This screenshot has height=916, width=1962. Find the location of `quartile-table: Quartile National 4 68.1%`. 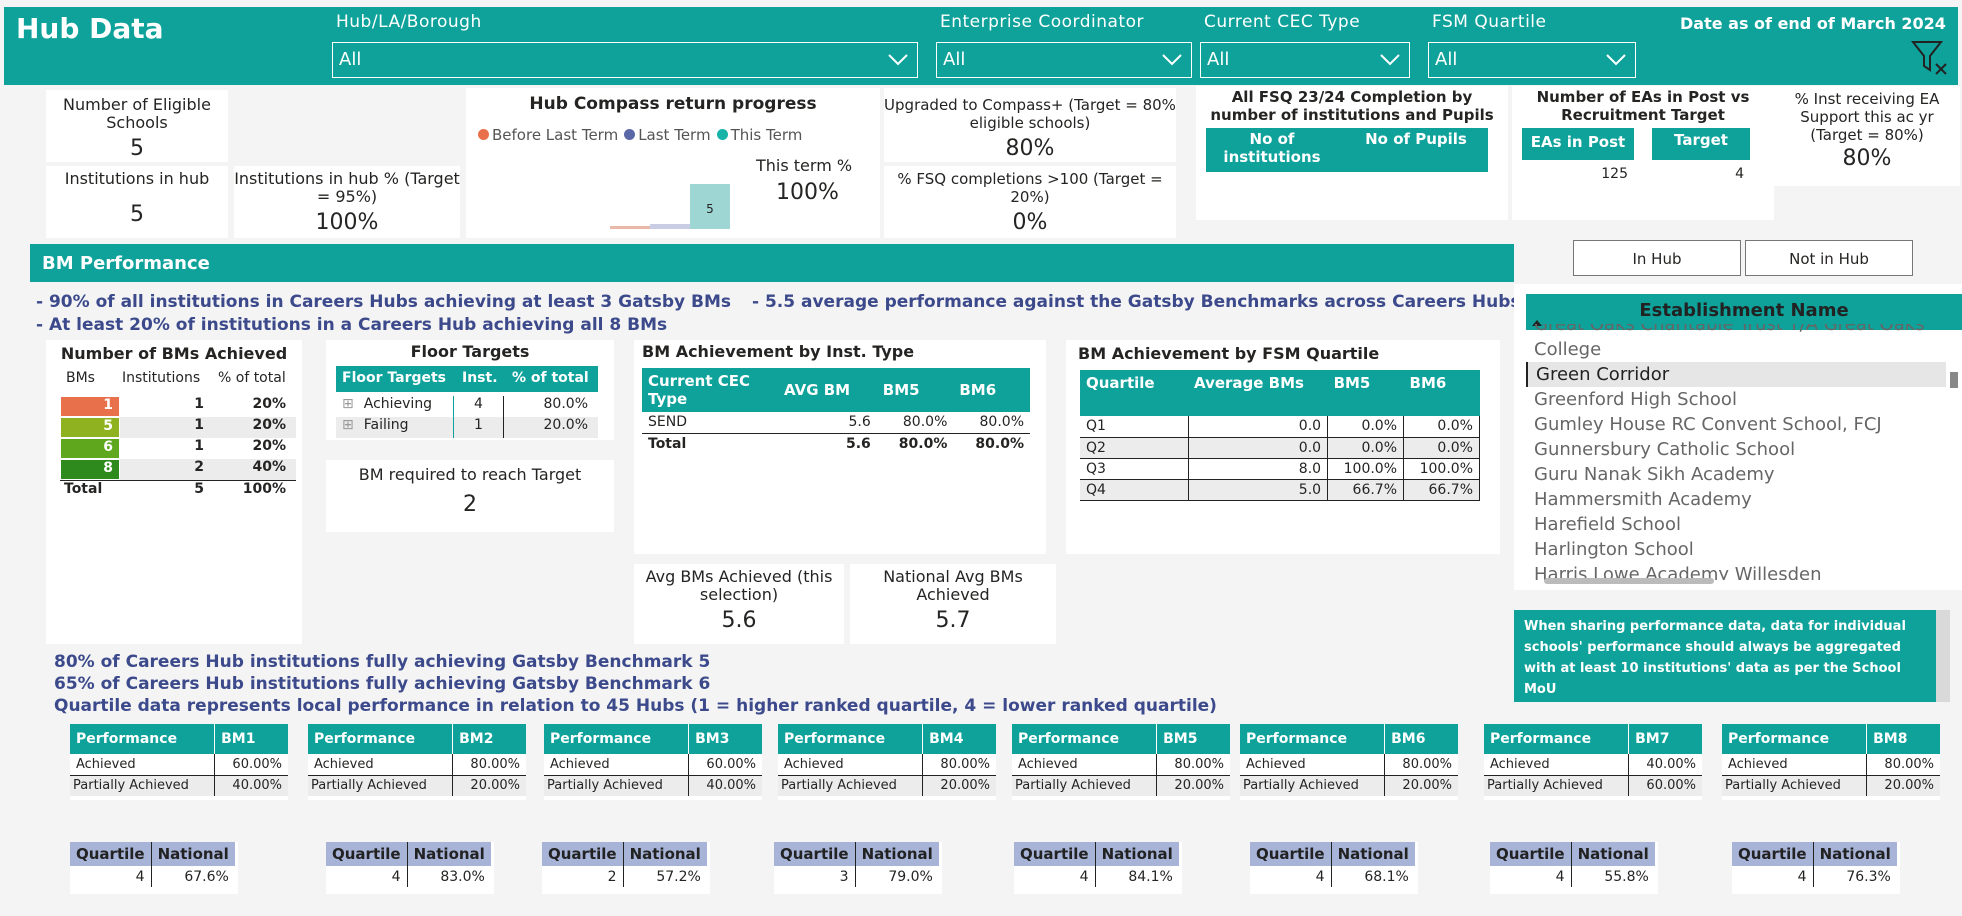

quartile-table: Quartile National 4 68.1% is located at coordinates (1332, 864).